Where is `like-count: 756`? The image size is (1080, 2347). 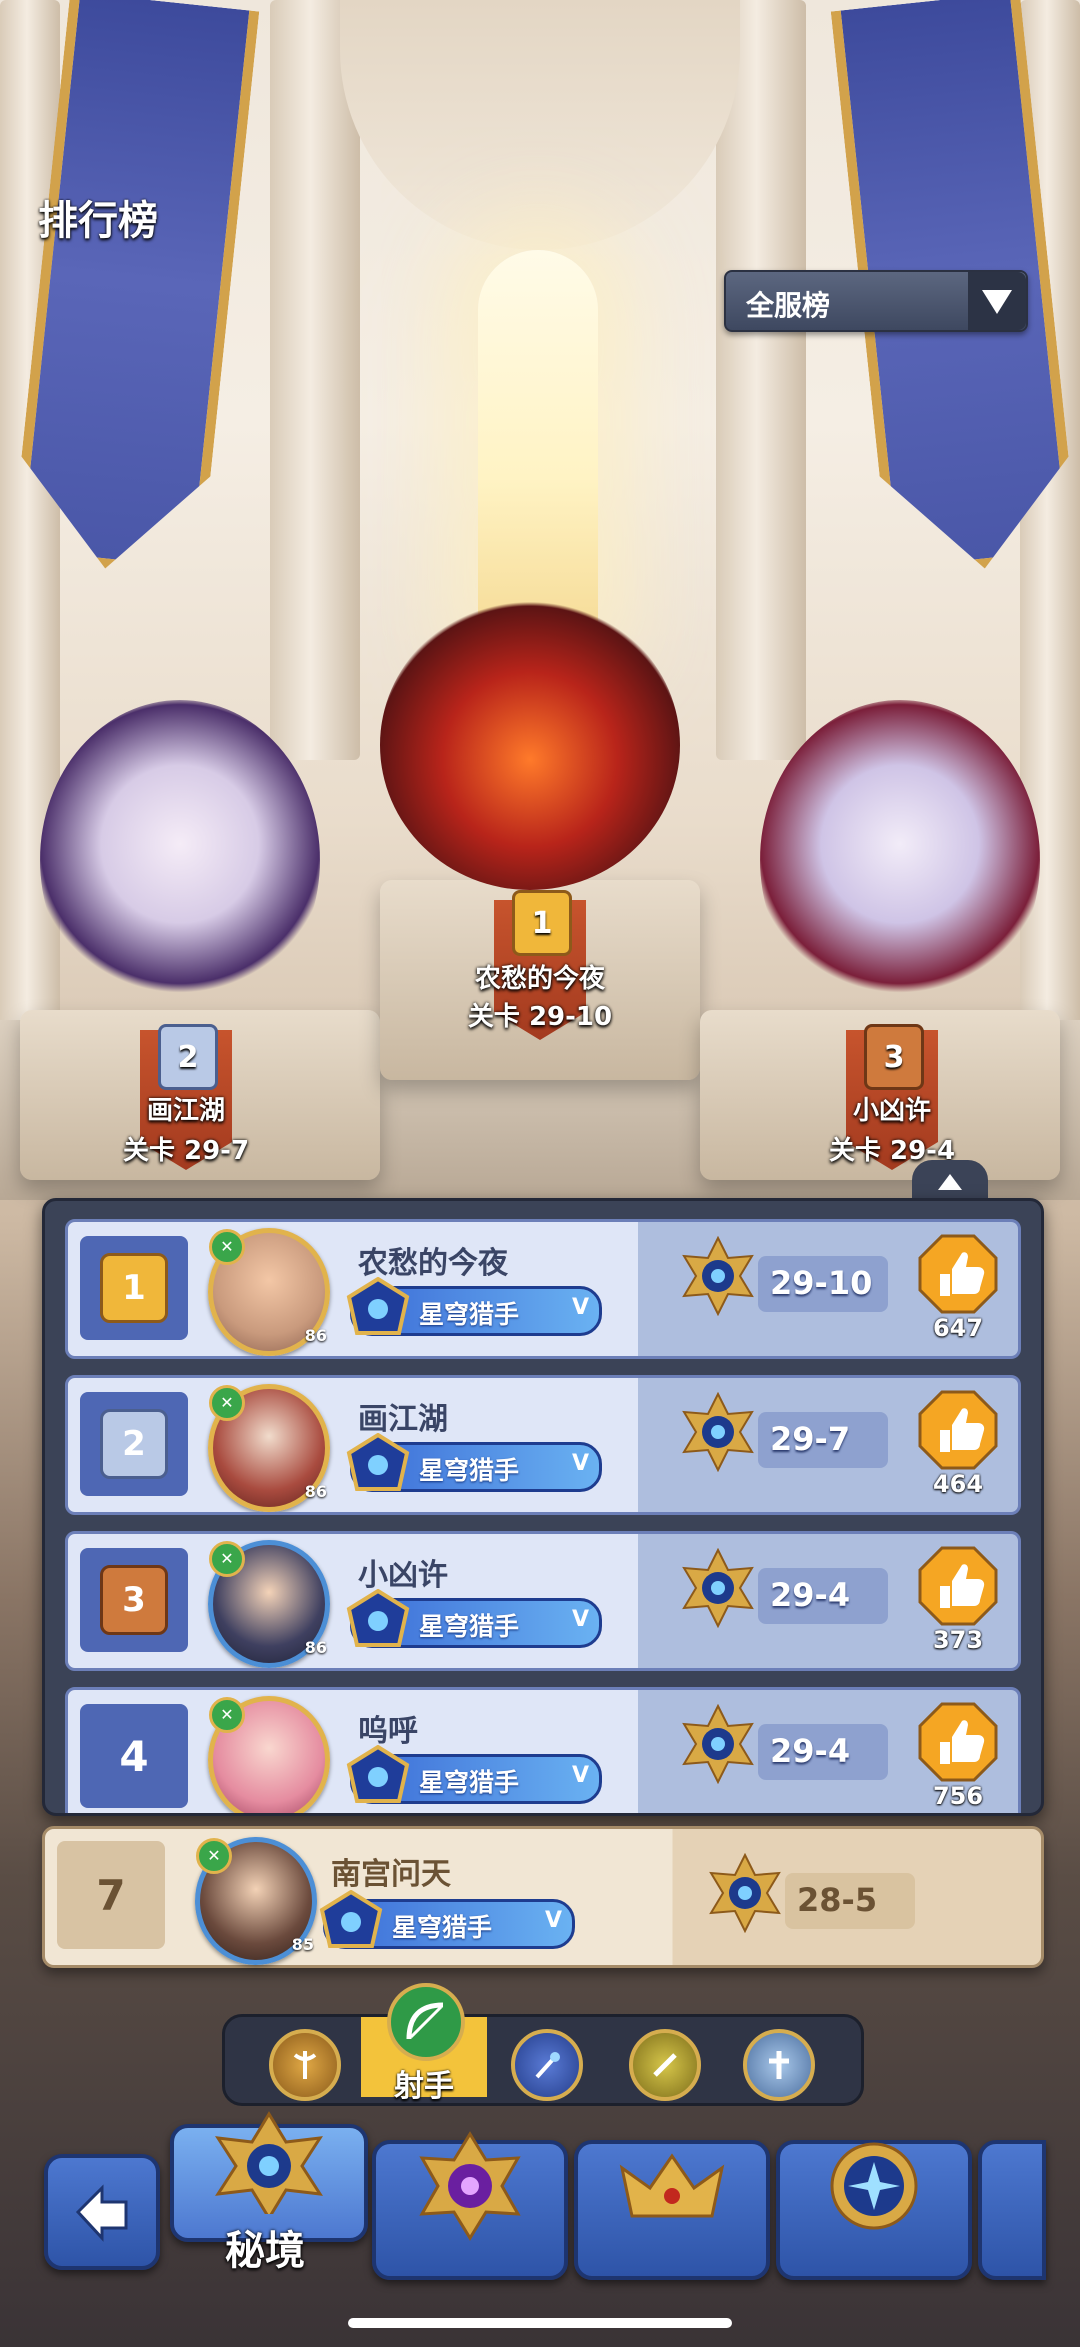
like-count: 756 is located at coordinates (958, 1796).